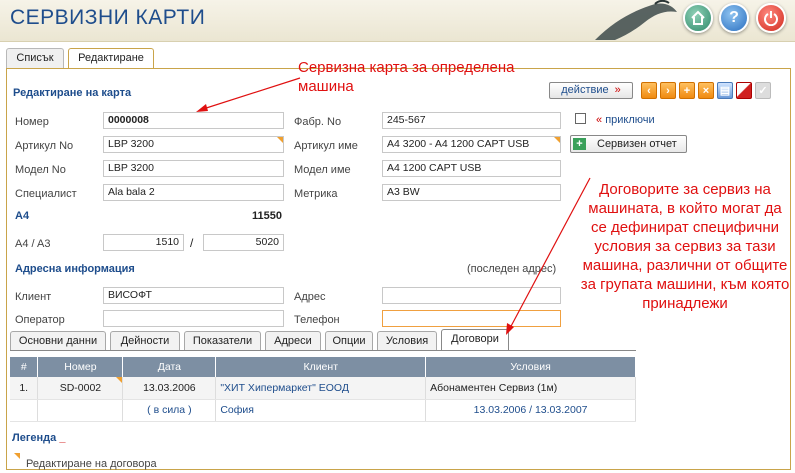  Describe the element at coordinates (649, 90) in the screenshot. I see `prev-button: ‹` at that location.